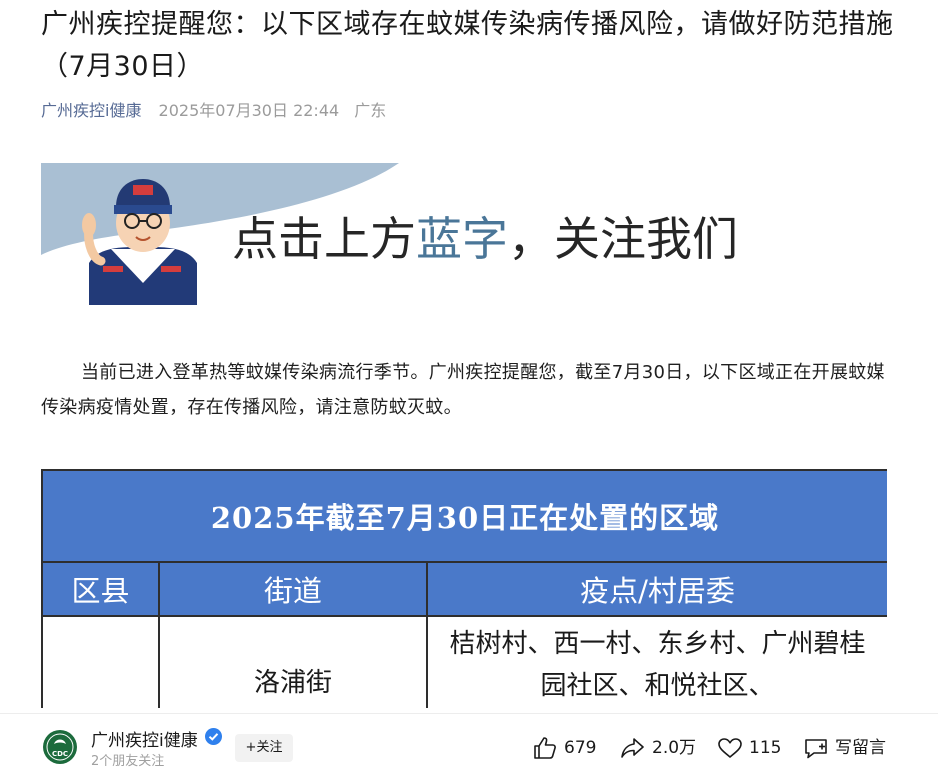 This screenshot has height=779, width=938. What do you see at coordinates (264, 748) in the screenshot?
I see `follow-button: +关注` at bounding box center [264, 748].